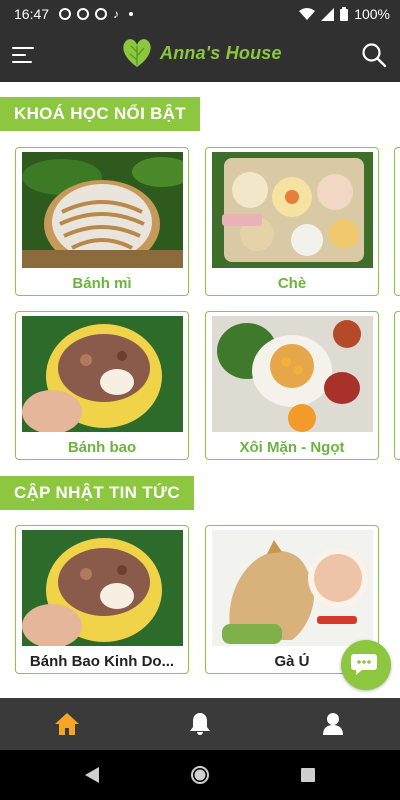 The image size is (400, 800). I want to click on wifi-icon, so click(307, 13).